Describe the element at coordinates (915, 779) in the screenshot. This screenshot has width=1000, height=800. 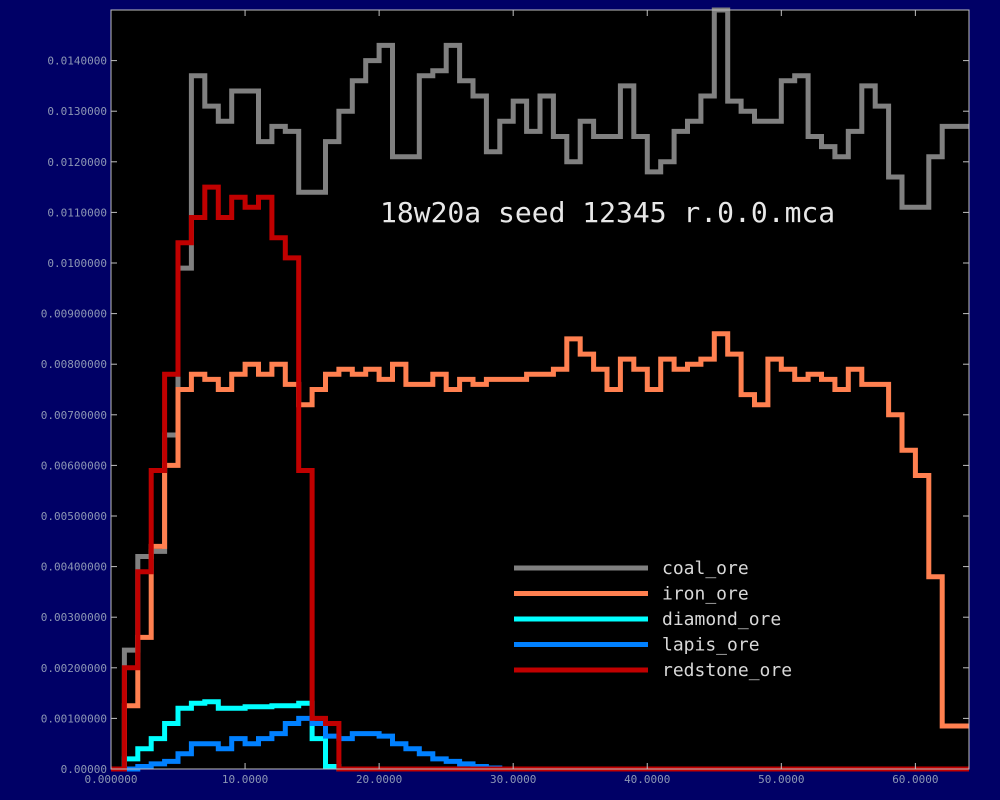
I see `x-tick-label: 60.0000` at that location.